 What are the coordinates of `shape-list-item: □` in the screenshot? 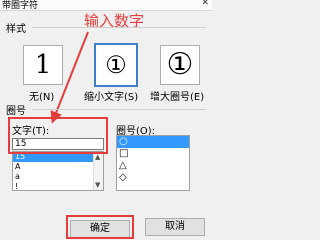 It's located at (153, 154).